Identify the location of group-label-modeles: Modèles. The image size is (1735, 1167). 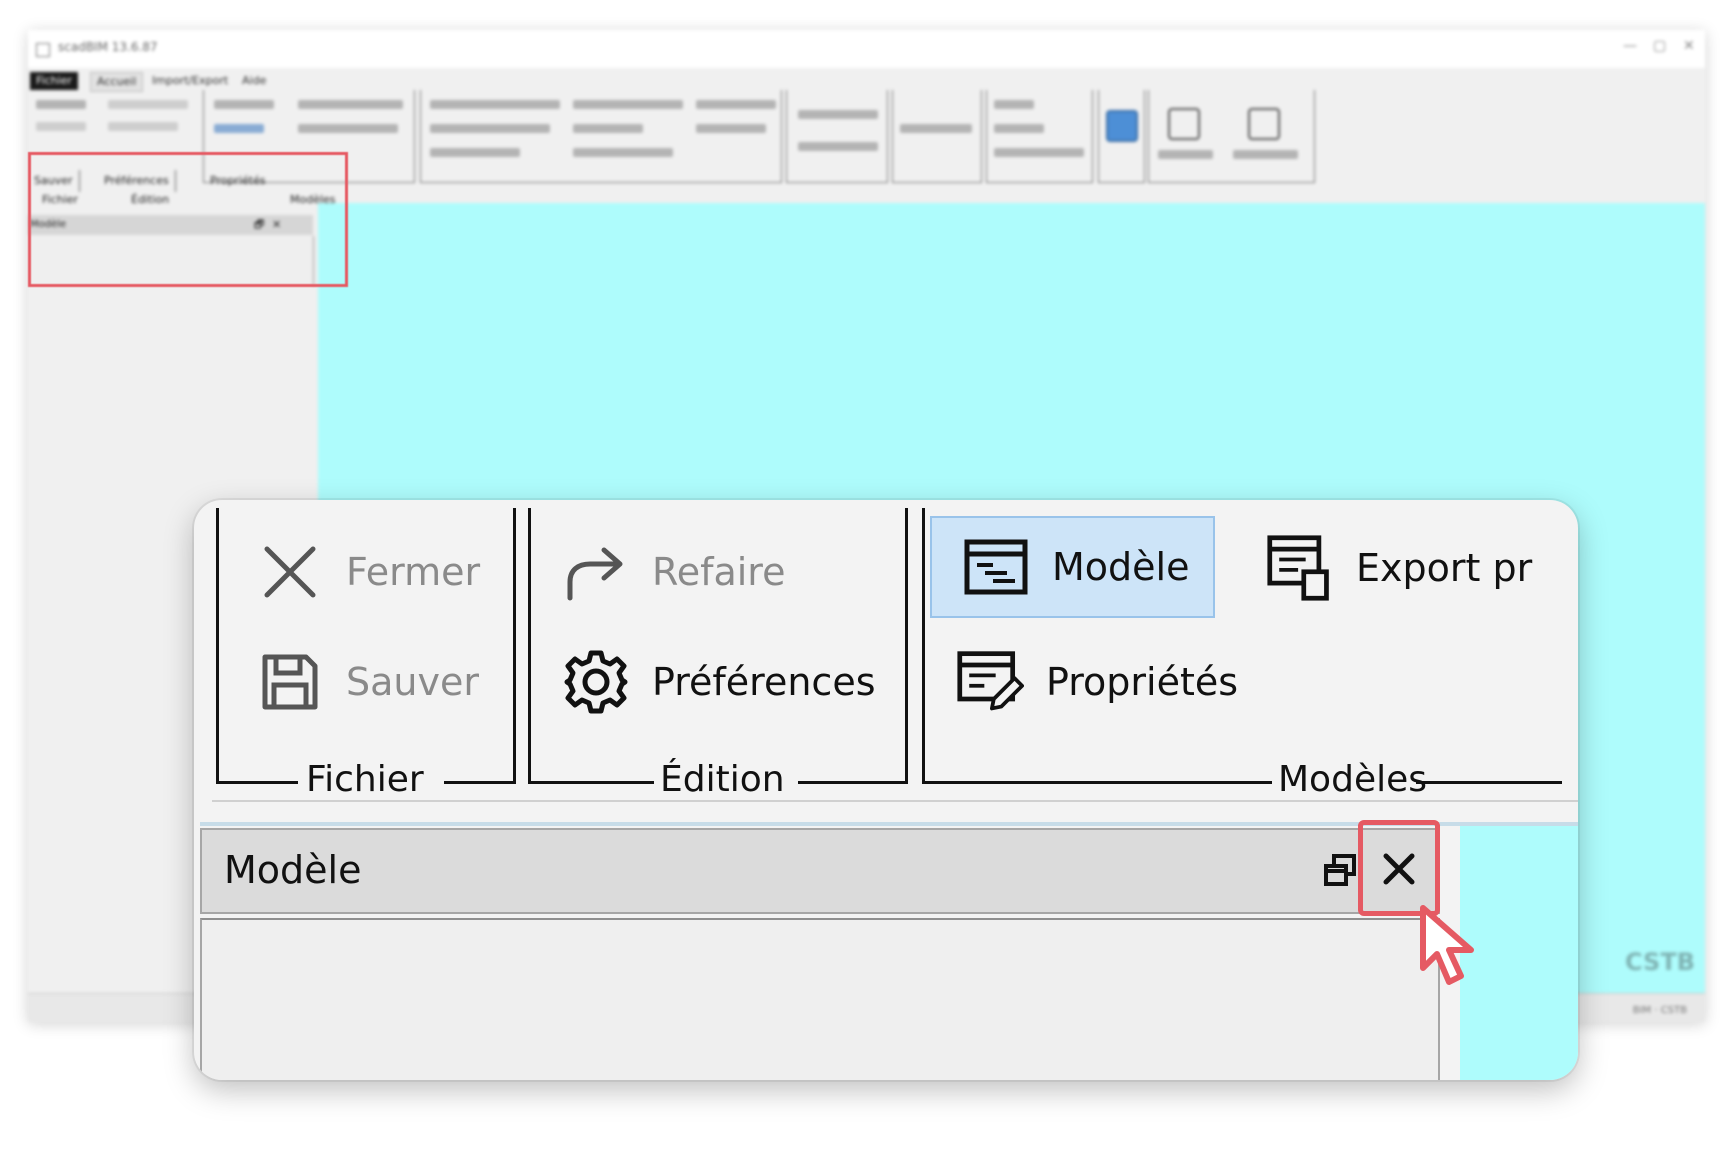
(1352, 779).